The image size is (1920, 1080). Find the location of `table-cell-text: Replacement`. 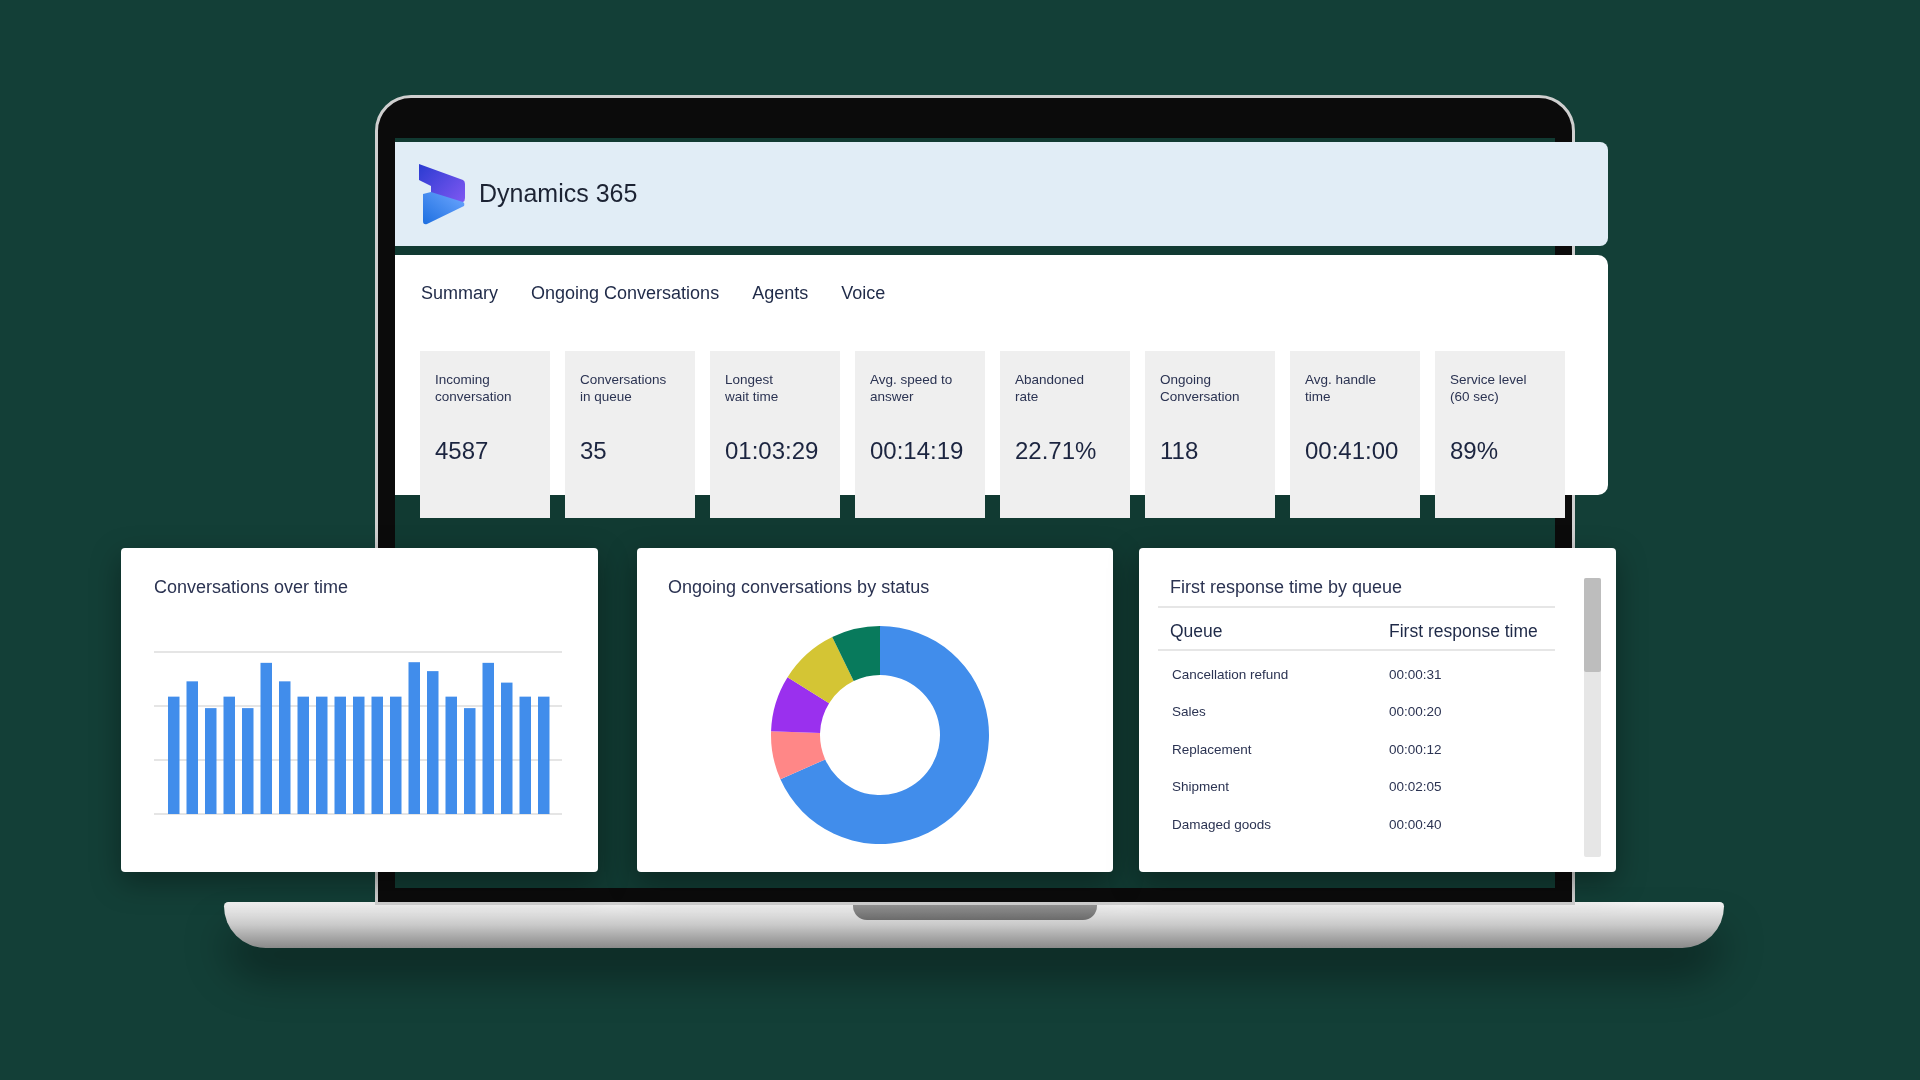

table-cell-text: Replacement is located at coordinates (1212, 749).